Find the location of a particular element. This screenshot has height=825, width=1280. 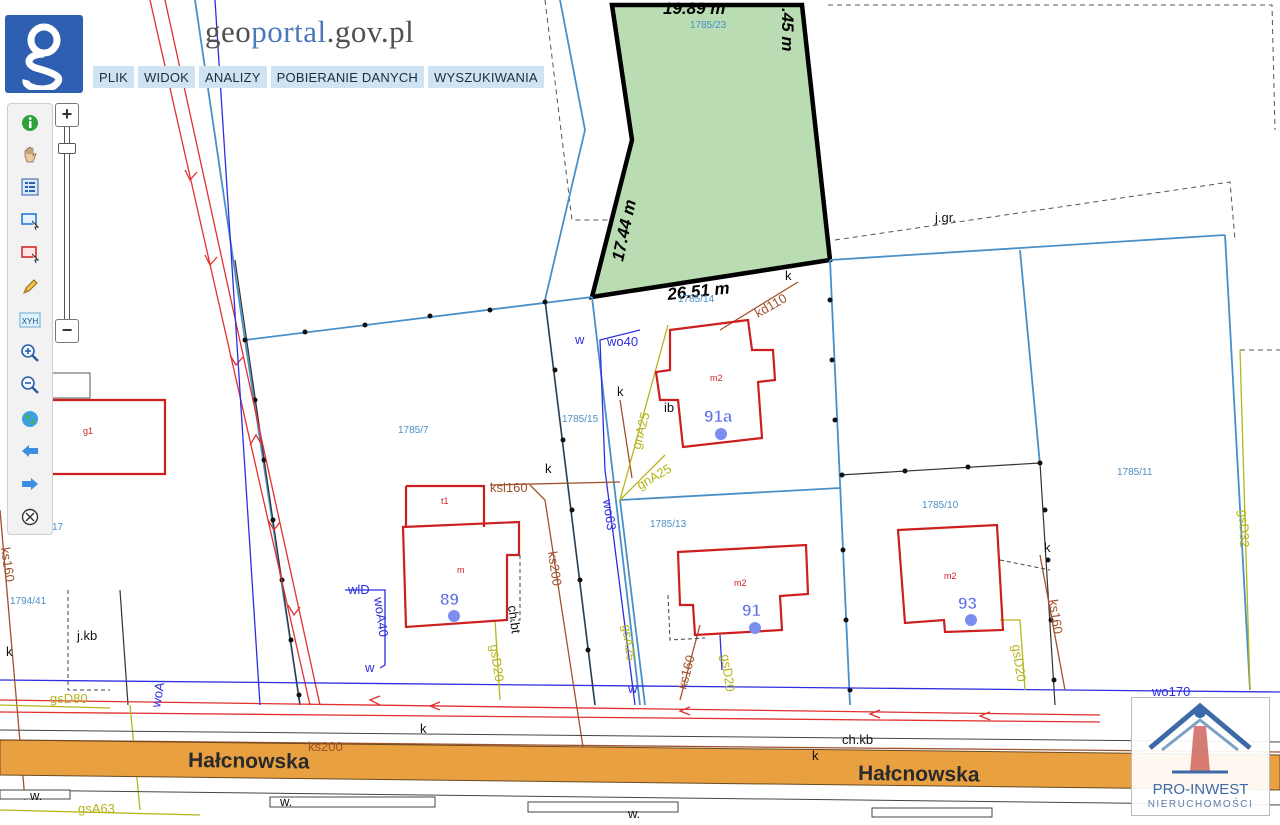

draw-pencil-icon is located at coordinates (30, 287).